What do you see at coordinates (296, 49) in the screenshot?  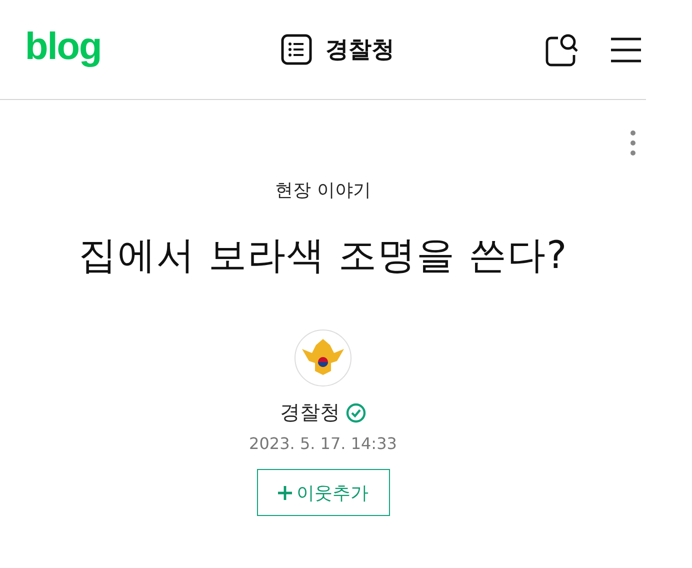 I see `list-icon` at bounding box center [296, 49].